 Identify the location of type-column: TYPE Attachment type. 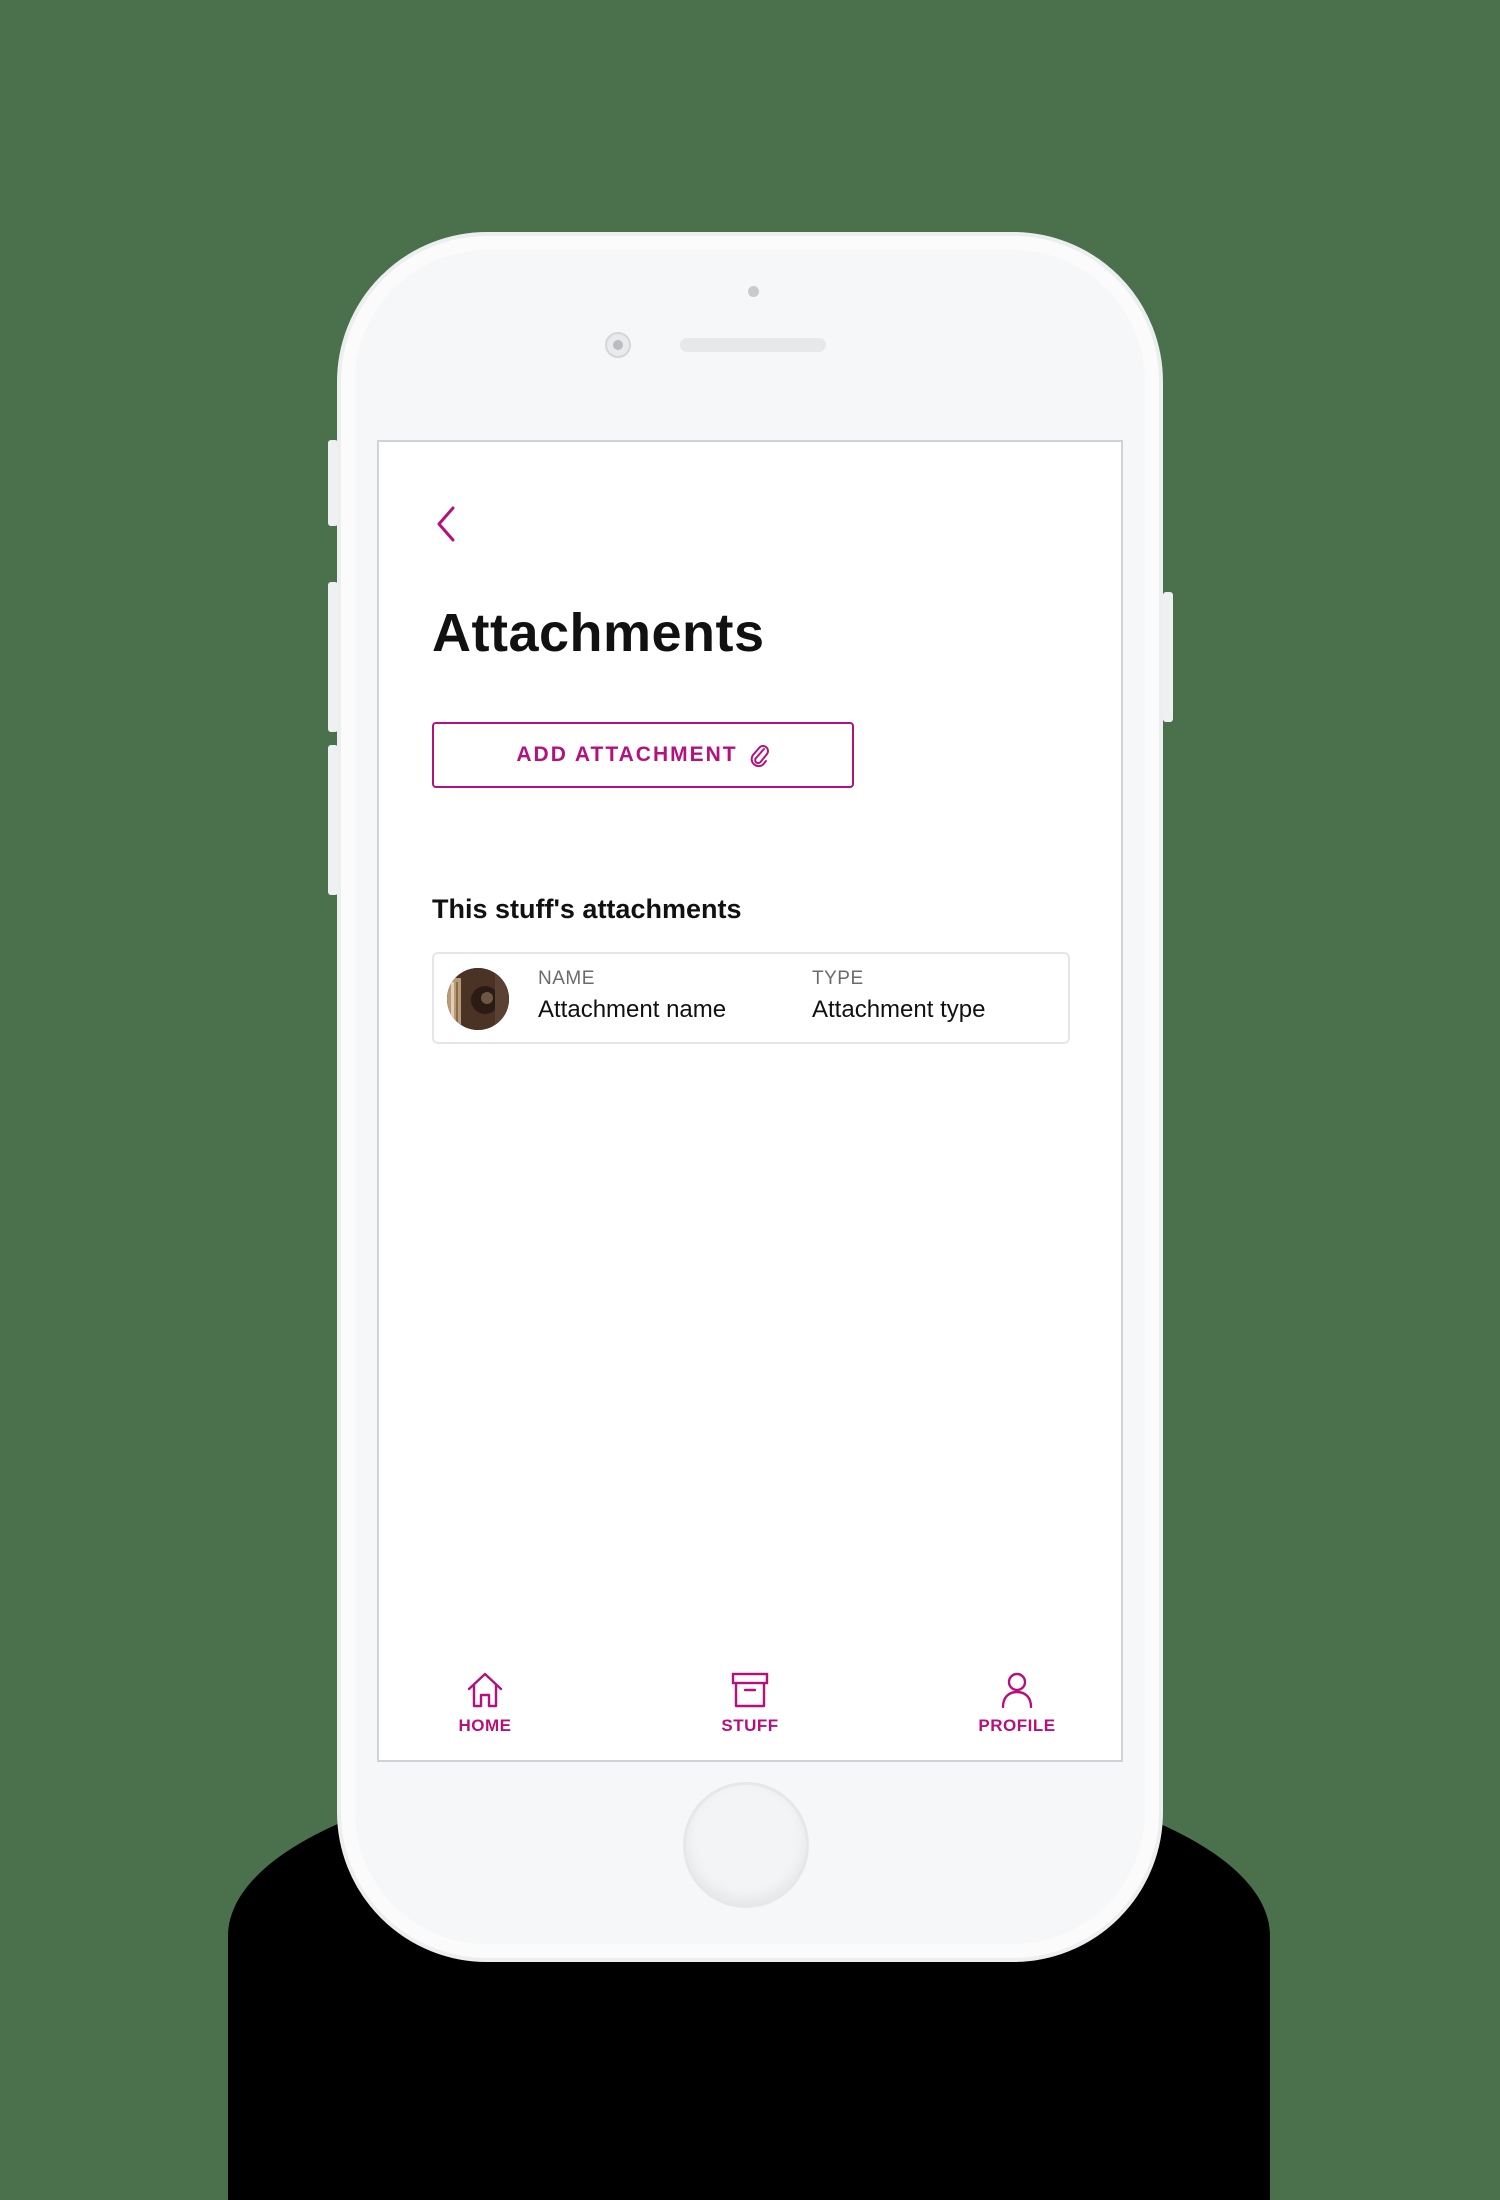
(898, 996).